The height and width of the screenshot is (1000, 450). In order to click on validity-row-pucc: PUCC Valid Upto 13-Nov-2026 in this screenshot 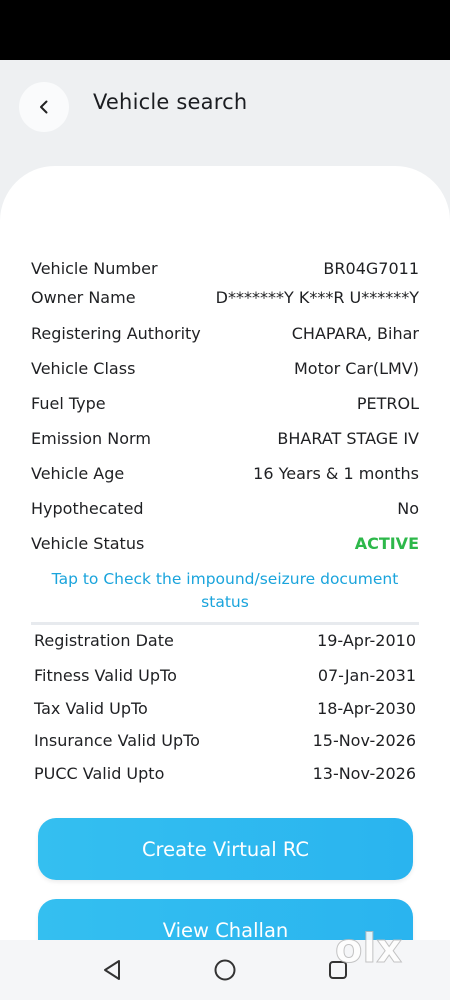, I will do `click(225, 773)`.